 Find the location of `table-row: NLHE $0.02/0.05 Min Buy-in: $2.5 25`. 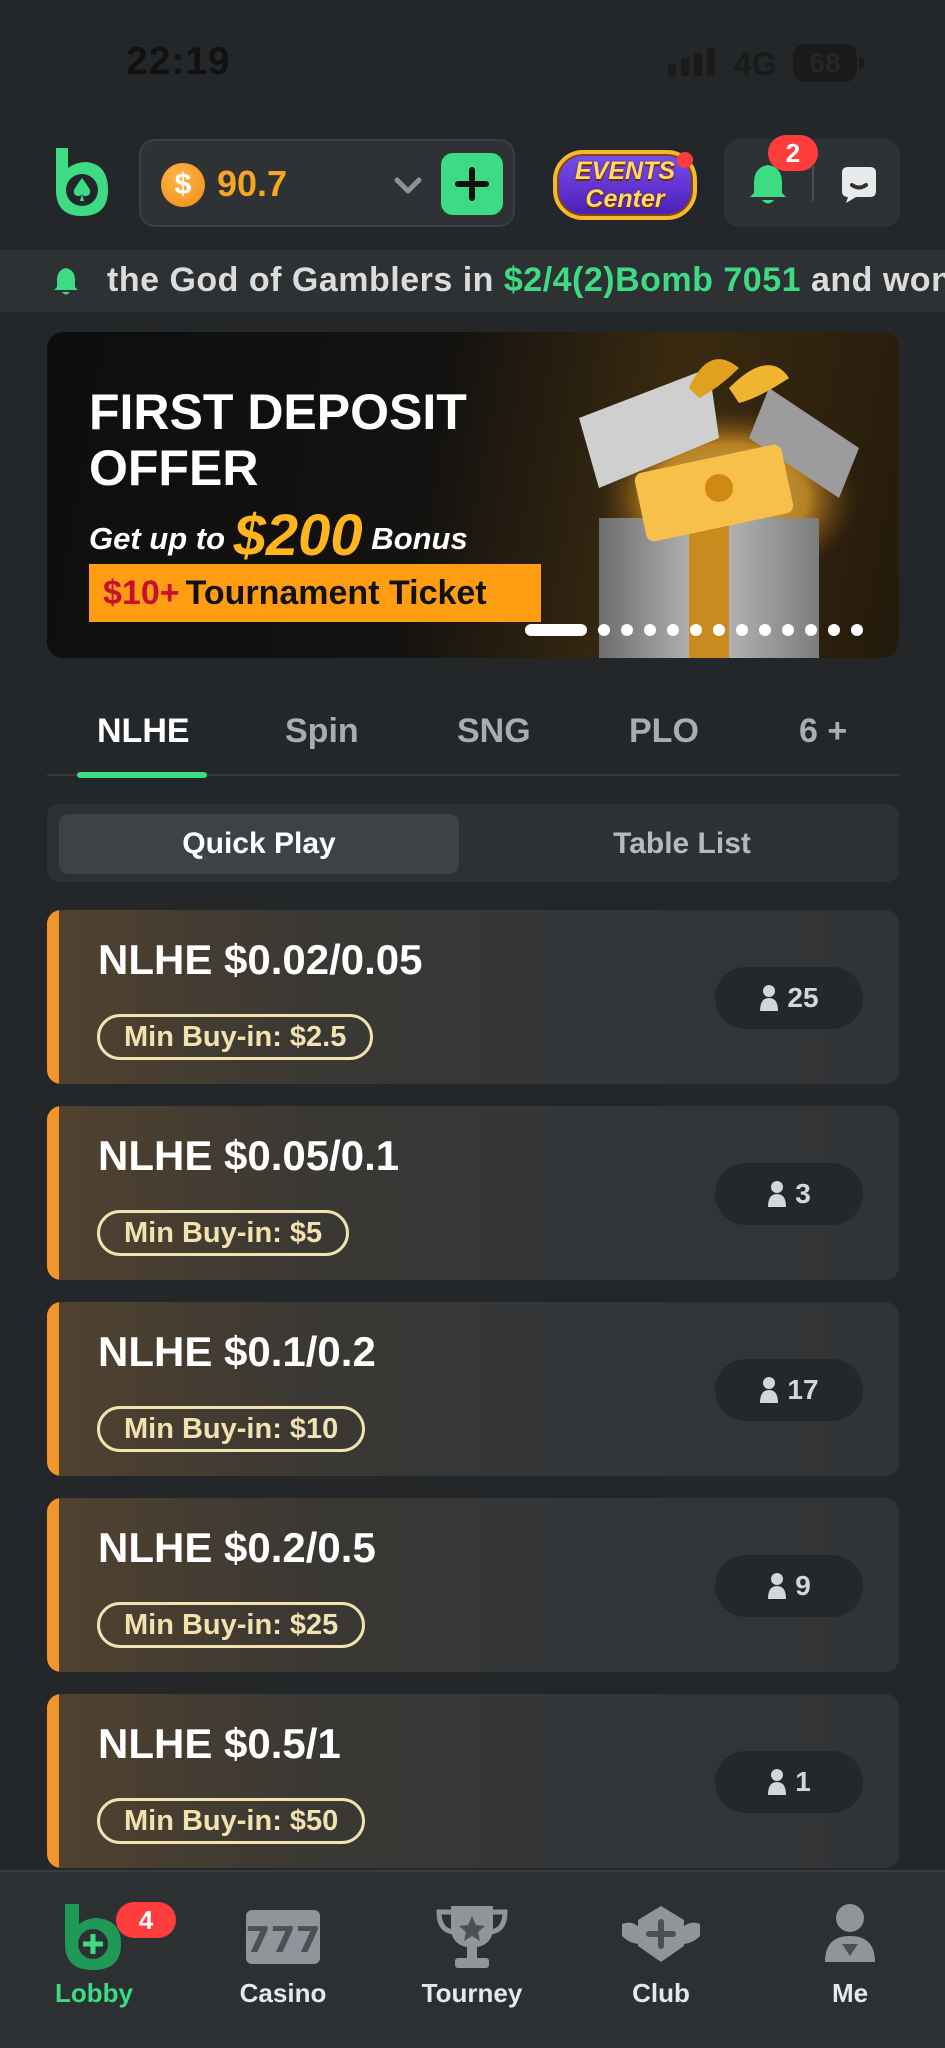

table-row: NLHE $0.02/0.05 Min Buy-in: $2.5 25 is located at coordinates (473, 997).